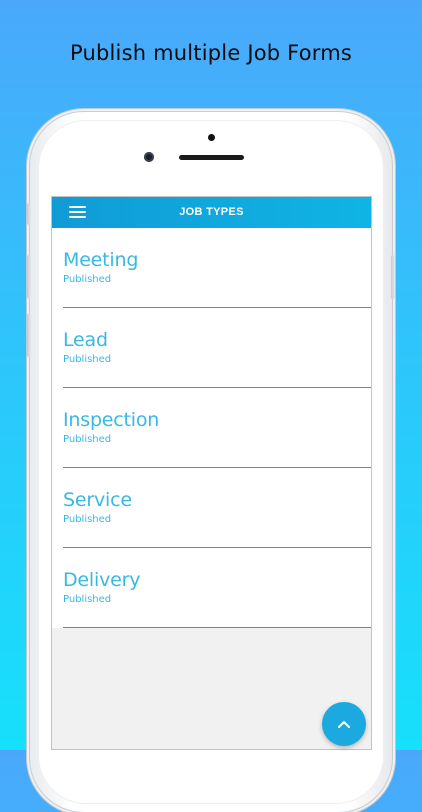 The image size is (422, 812). I want to click on list-item-inspection: Inspection Published, so click(217, 428).